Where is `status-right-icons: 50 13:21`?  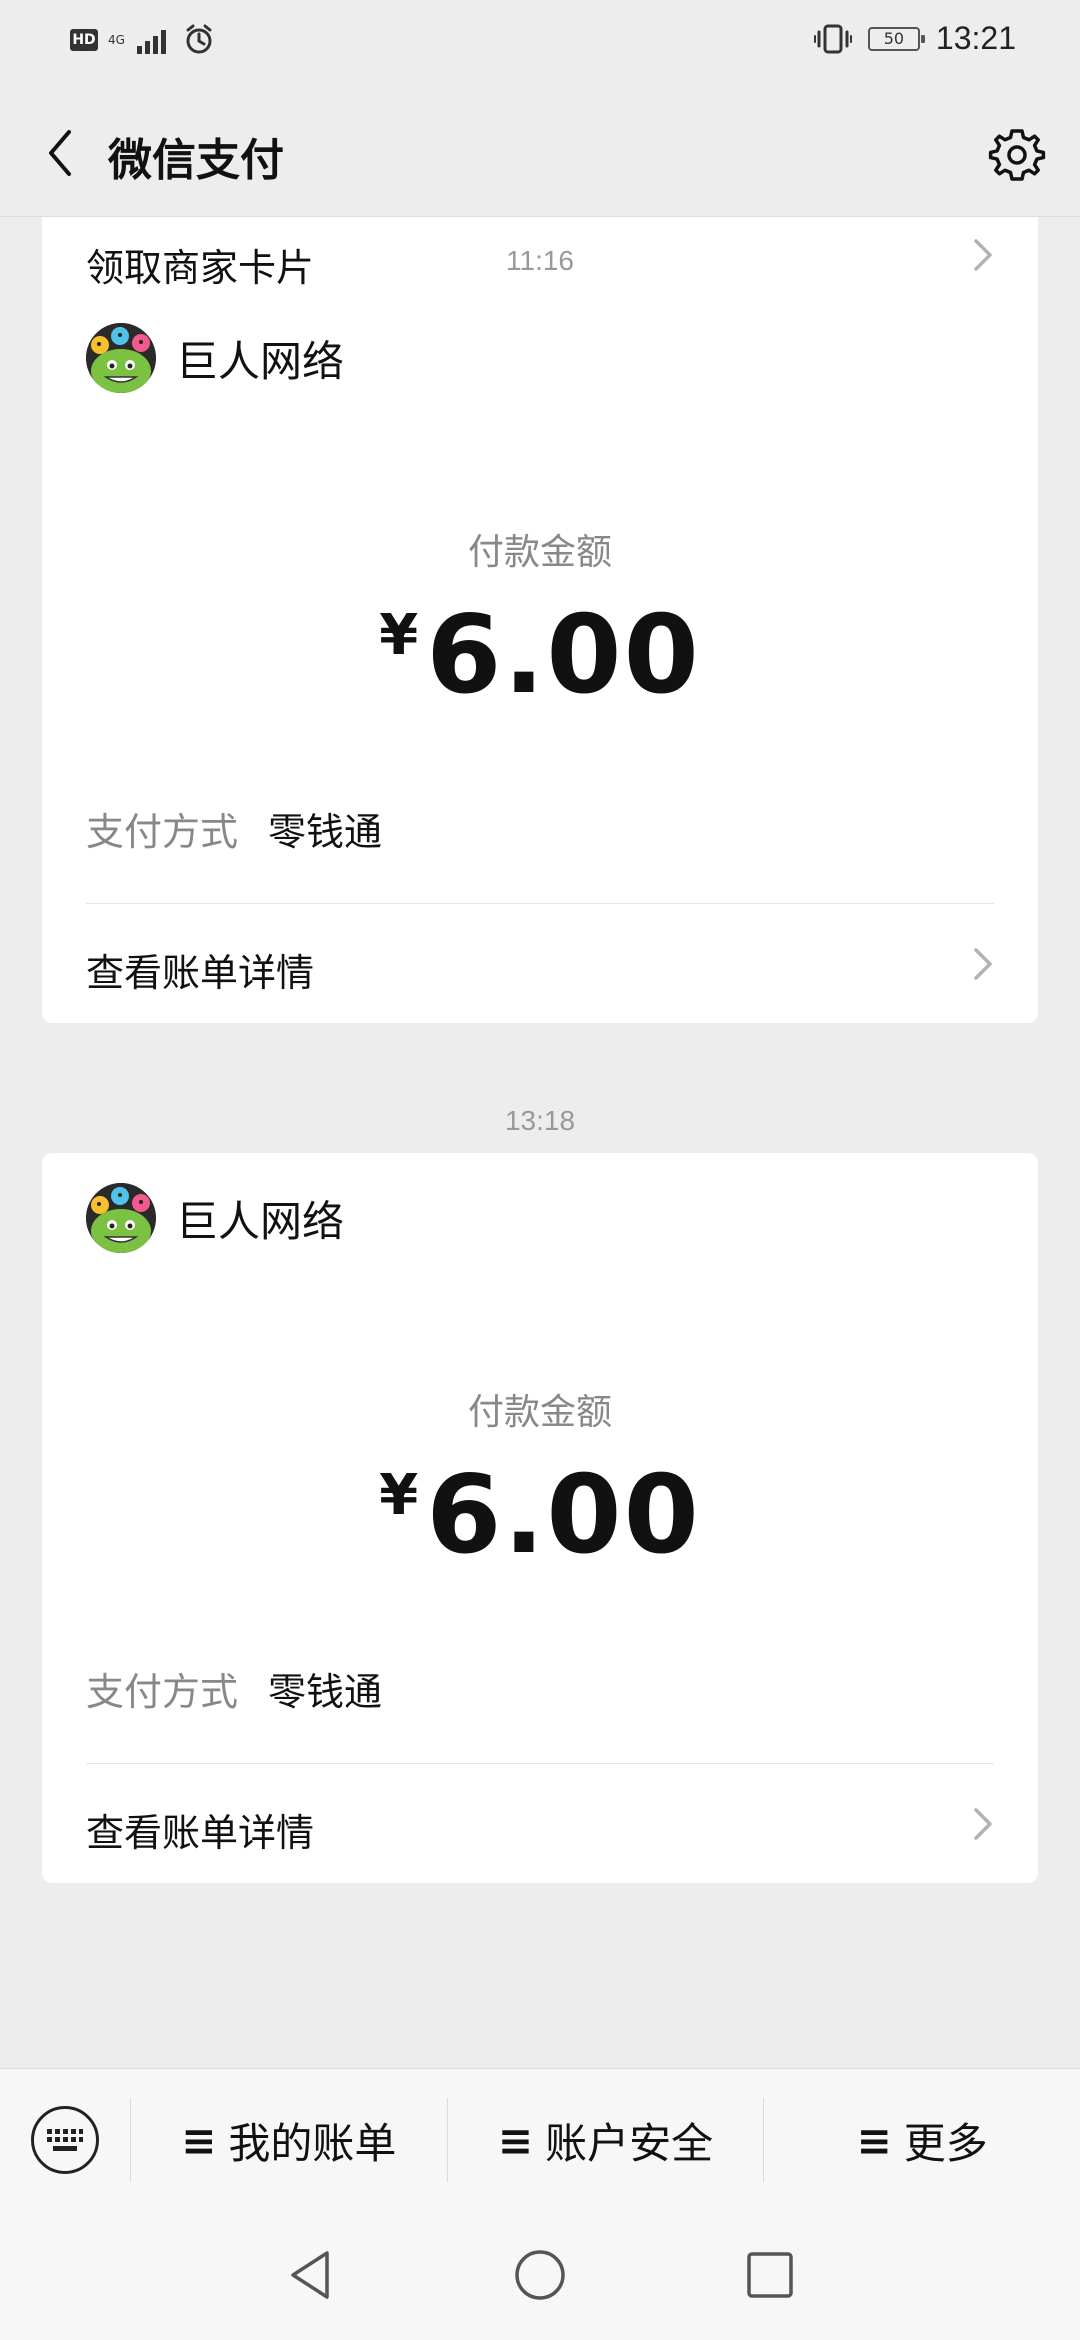
status-right-icons: 50 13:21 is located at coordinates (914, 38).